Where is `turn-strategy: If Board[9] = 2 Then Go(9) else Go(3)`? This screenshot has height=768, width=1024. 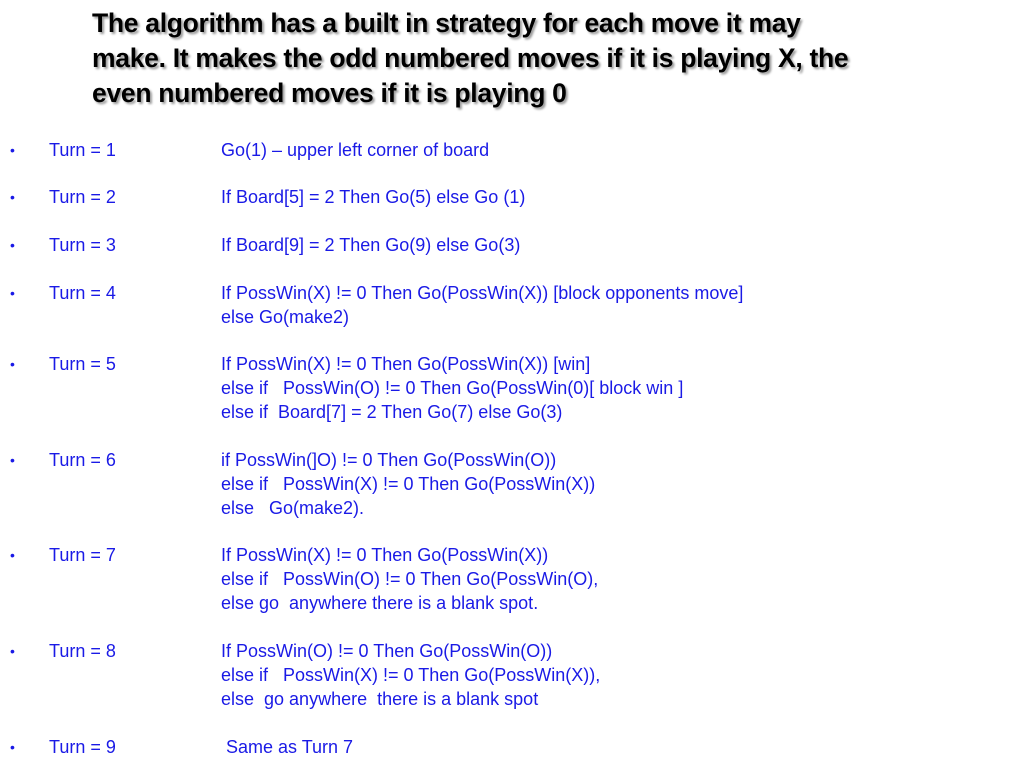 turn-strategy: If Board[9] = 2 Then Go(9) else Go(3) is located at coordinates (370, 245).